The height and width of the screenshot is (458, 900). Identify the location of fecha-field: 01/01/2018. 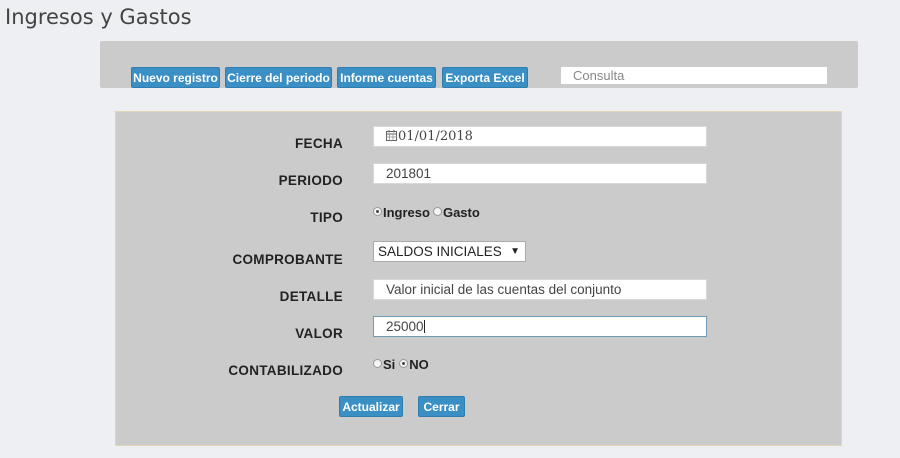
(540, 136).